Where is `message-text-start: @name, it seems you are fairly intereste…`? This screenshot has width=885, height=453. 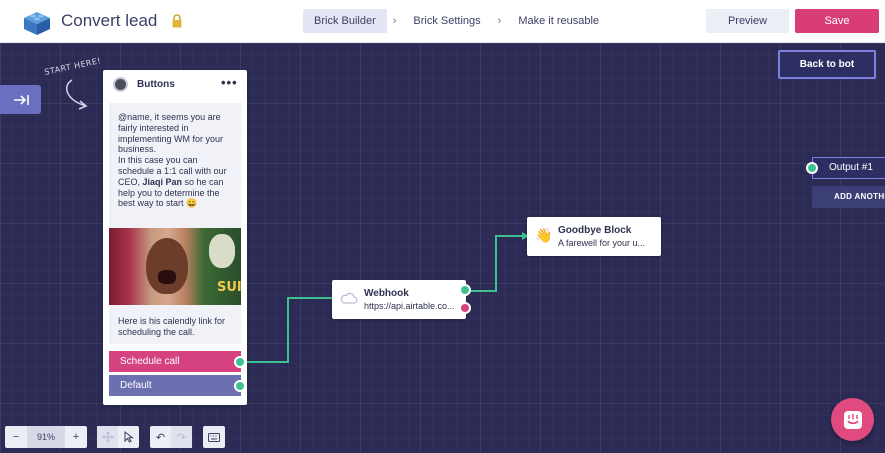 message-text-start: @name, it seems you are fairly intereste… is located at coordinates (172, 149).